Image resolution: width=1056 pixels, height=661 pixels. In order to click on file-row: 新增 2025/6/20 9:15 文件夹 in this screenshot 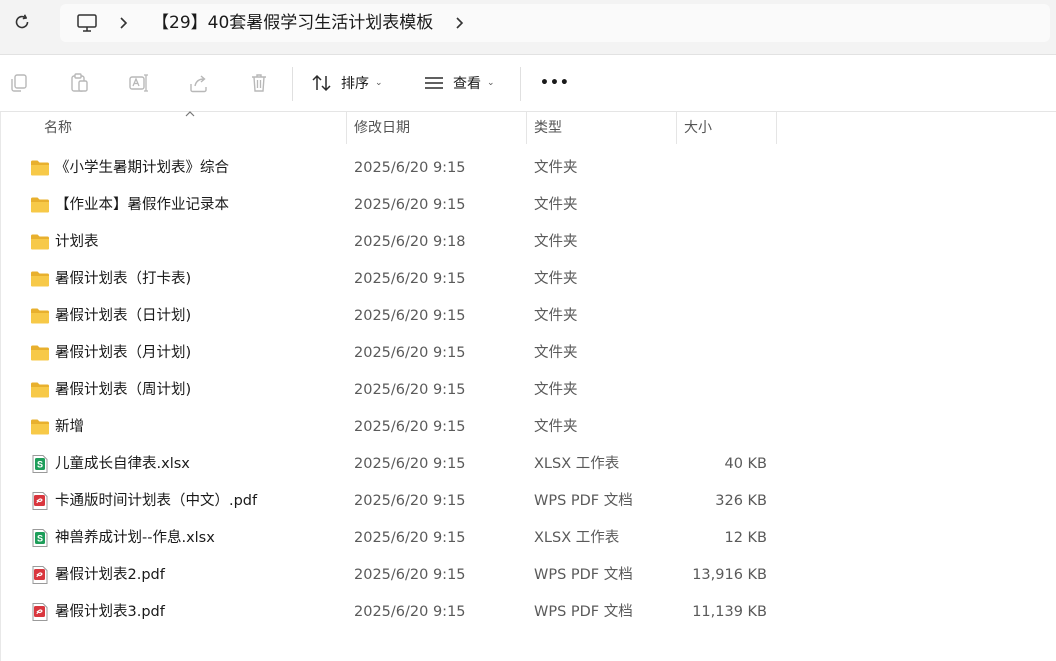, I will do `click(528, 427)`.